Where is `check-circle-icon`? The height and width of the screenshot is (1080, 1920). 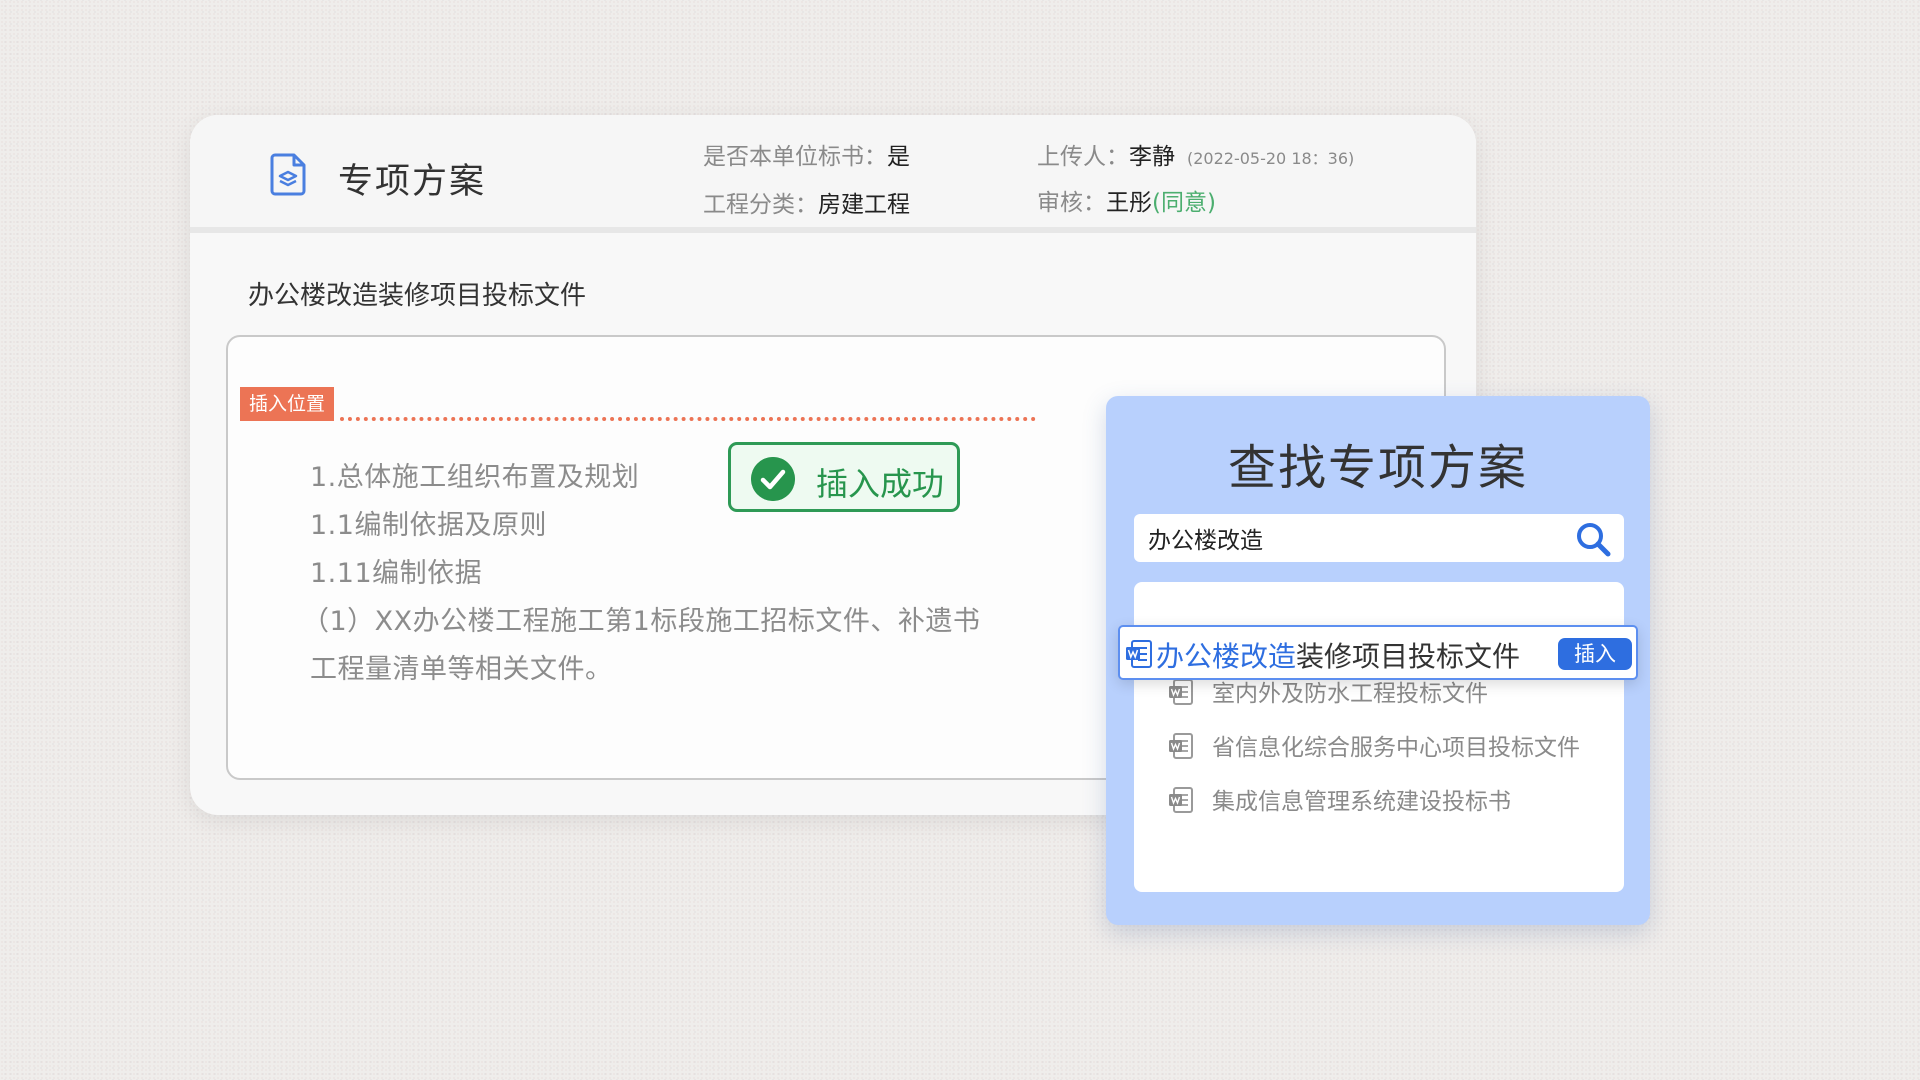 check-circle-icon is located at coordinates (773, 479).